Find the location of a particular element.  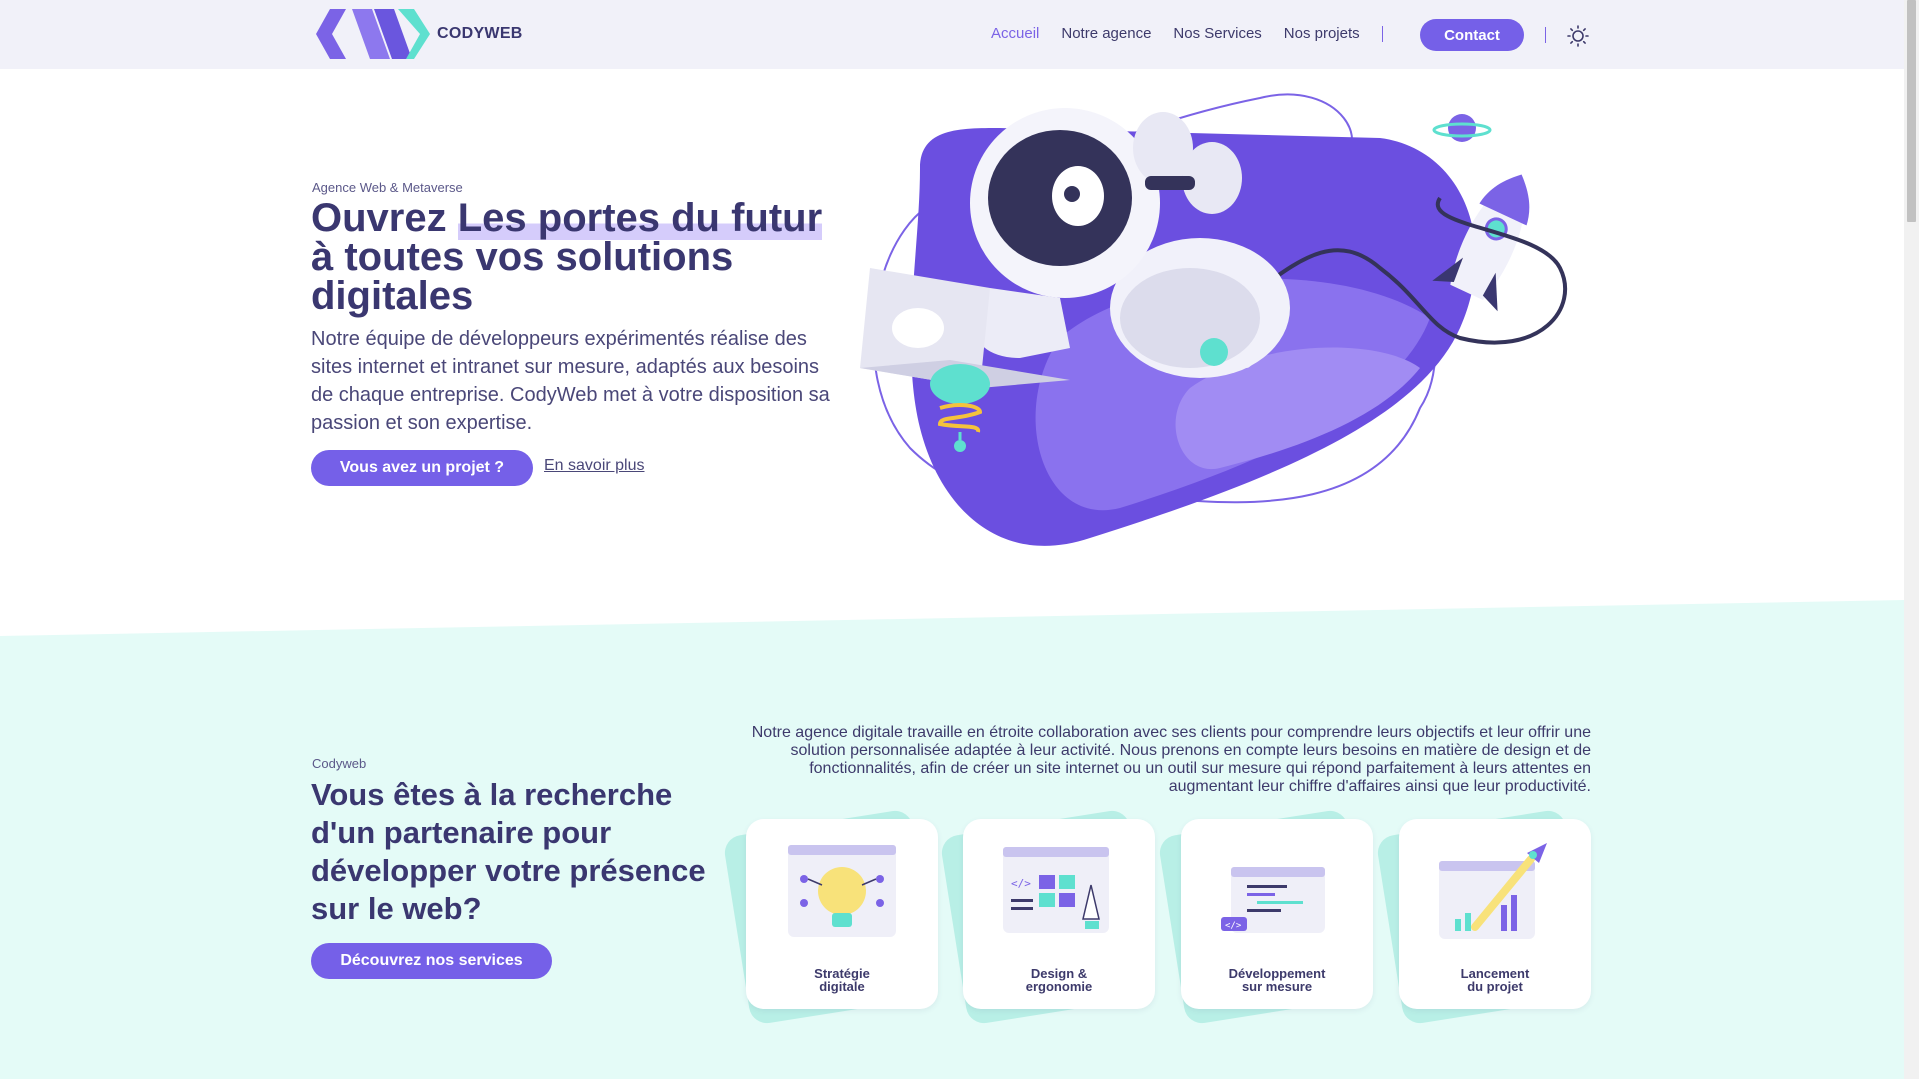

contact-button: Contact is located at coordinates (1472, 35).